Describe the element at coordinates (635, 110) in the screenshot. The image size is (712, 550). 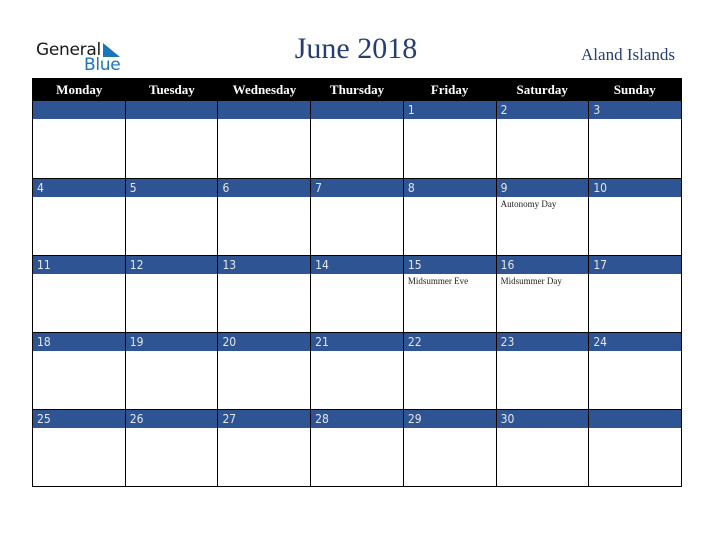
I see `day-number: 3` at that location.